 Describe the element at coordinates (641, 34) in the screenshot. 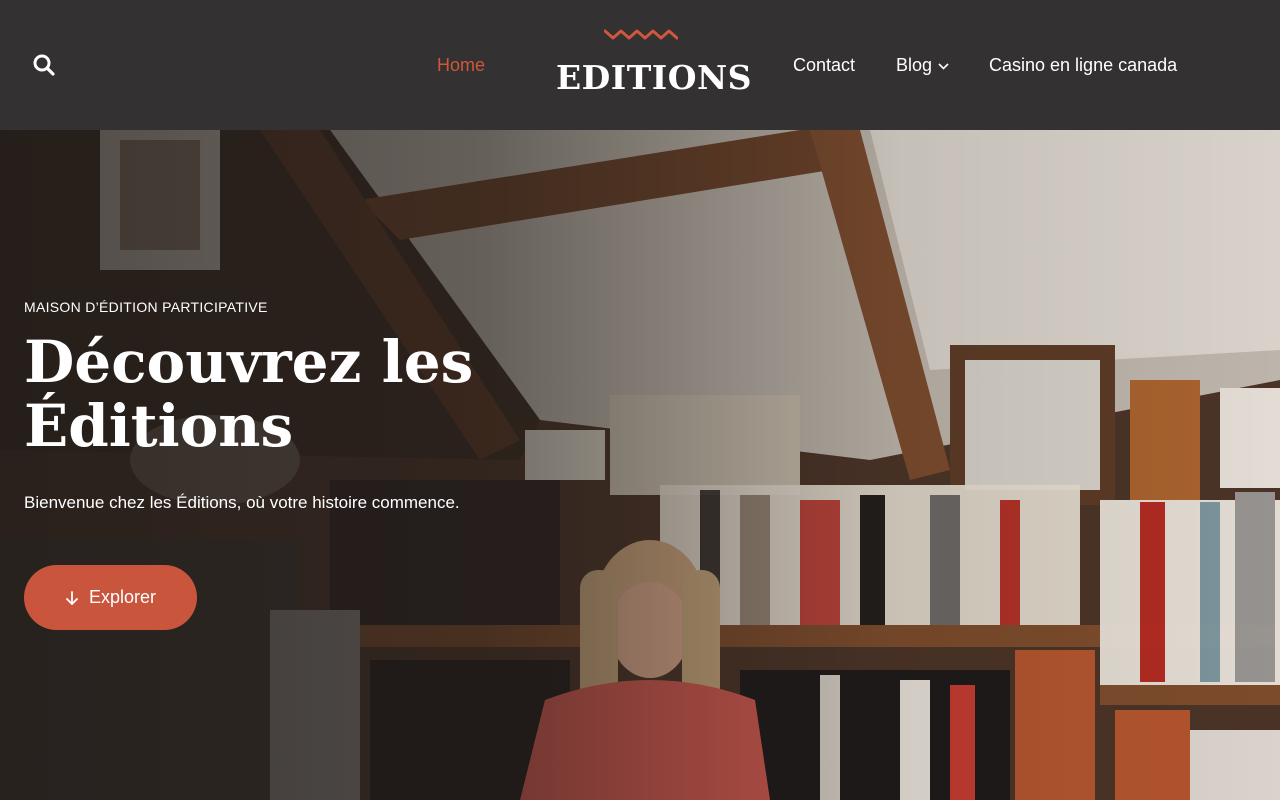

I see `zigzag-wave-icon` at that location.